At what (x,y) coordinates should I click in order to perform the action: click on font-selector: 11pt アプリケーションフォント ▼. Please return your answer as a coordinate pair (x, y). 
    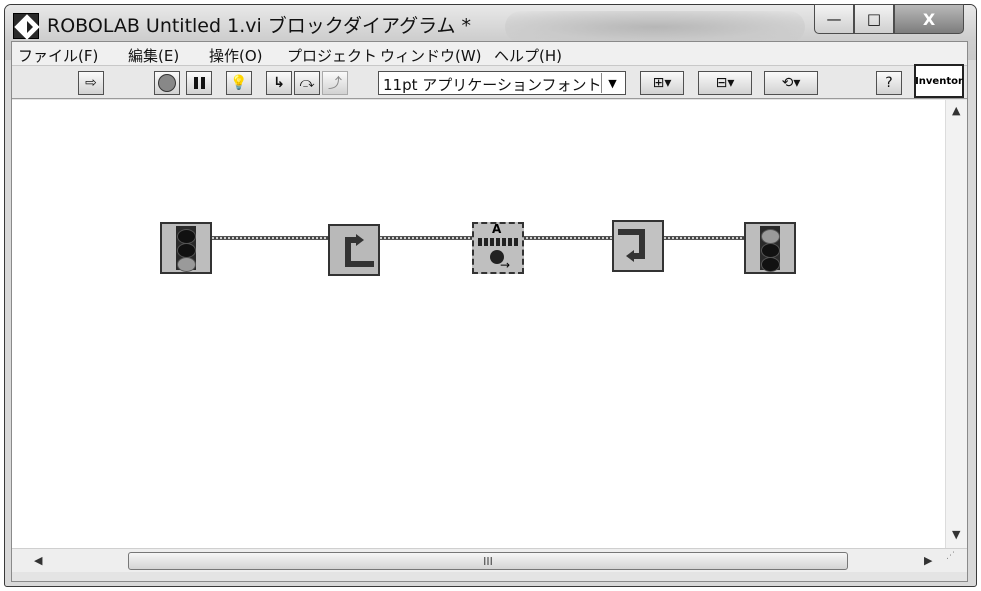
    Looking at the image, I should click on (502, 83).